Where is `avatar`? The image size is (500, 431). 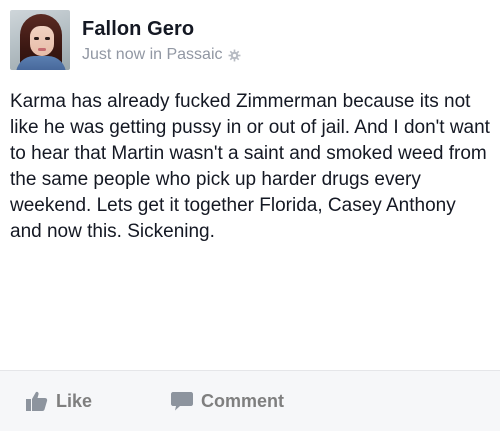 avatar is located at coordinates (40, 40).